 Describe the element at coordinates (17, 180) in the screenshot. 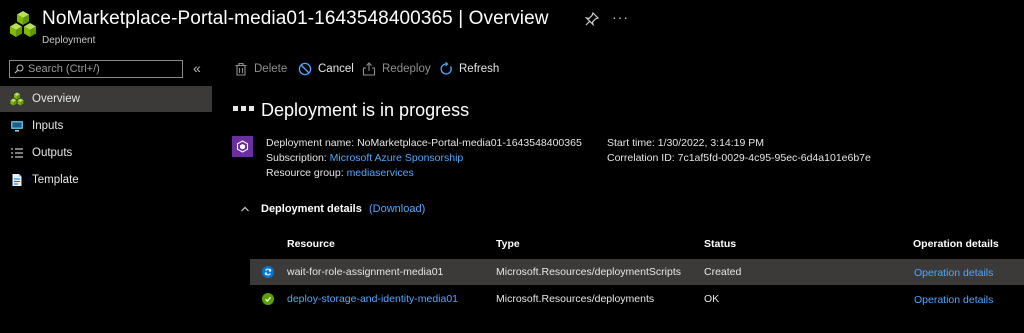

I see `template-icon` at that location.